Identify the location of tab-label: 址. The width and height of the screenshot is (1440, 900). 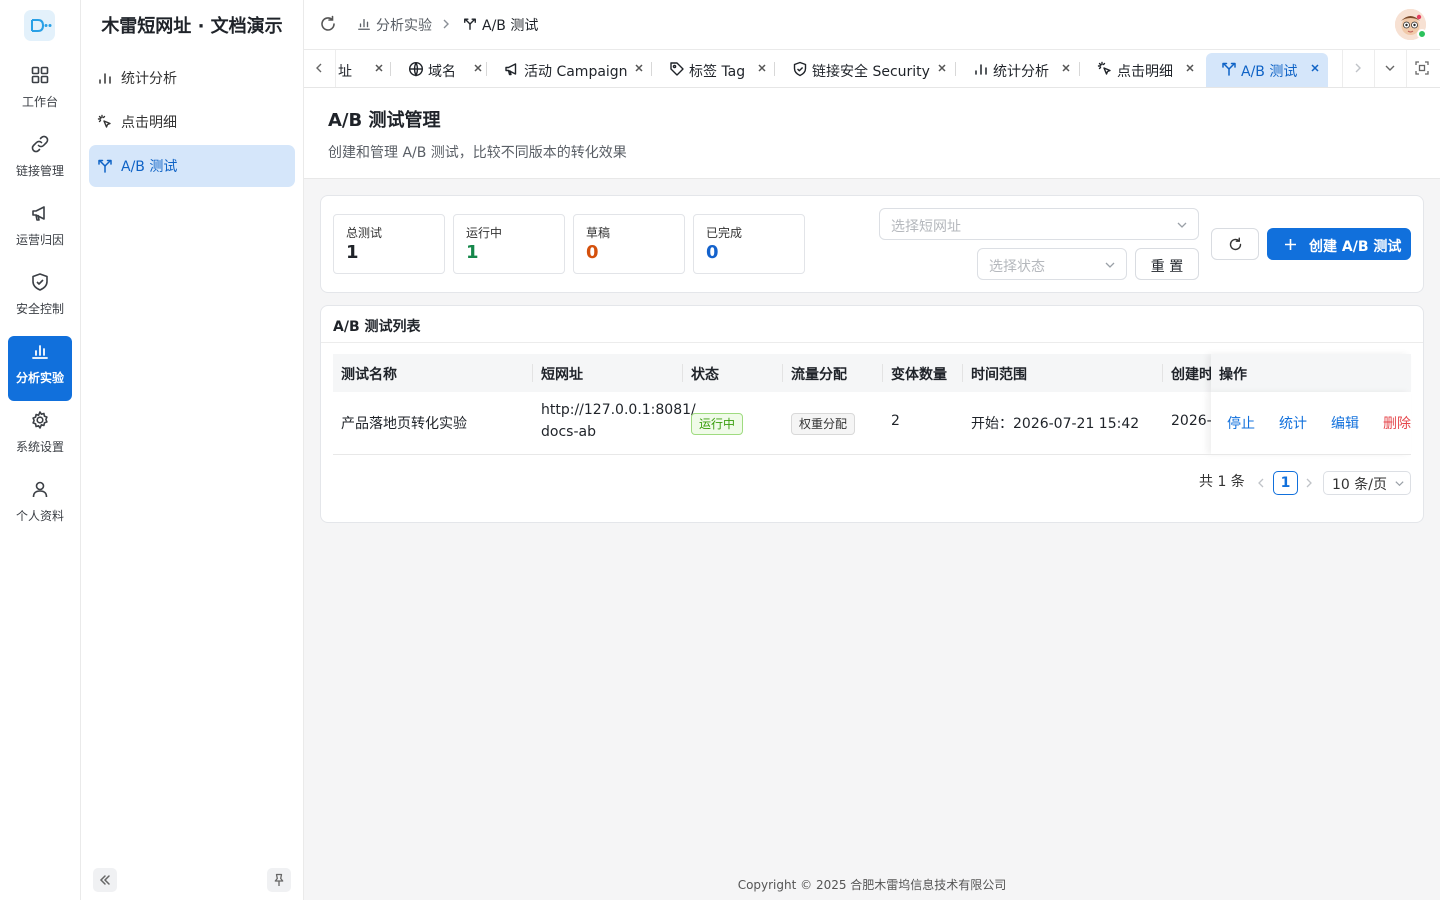
(345, 72).